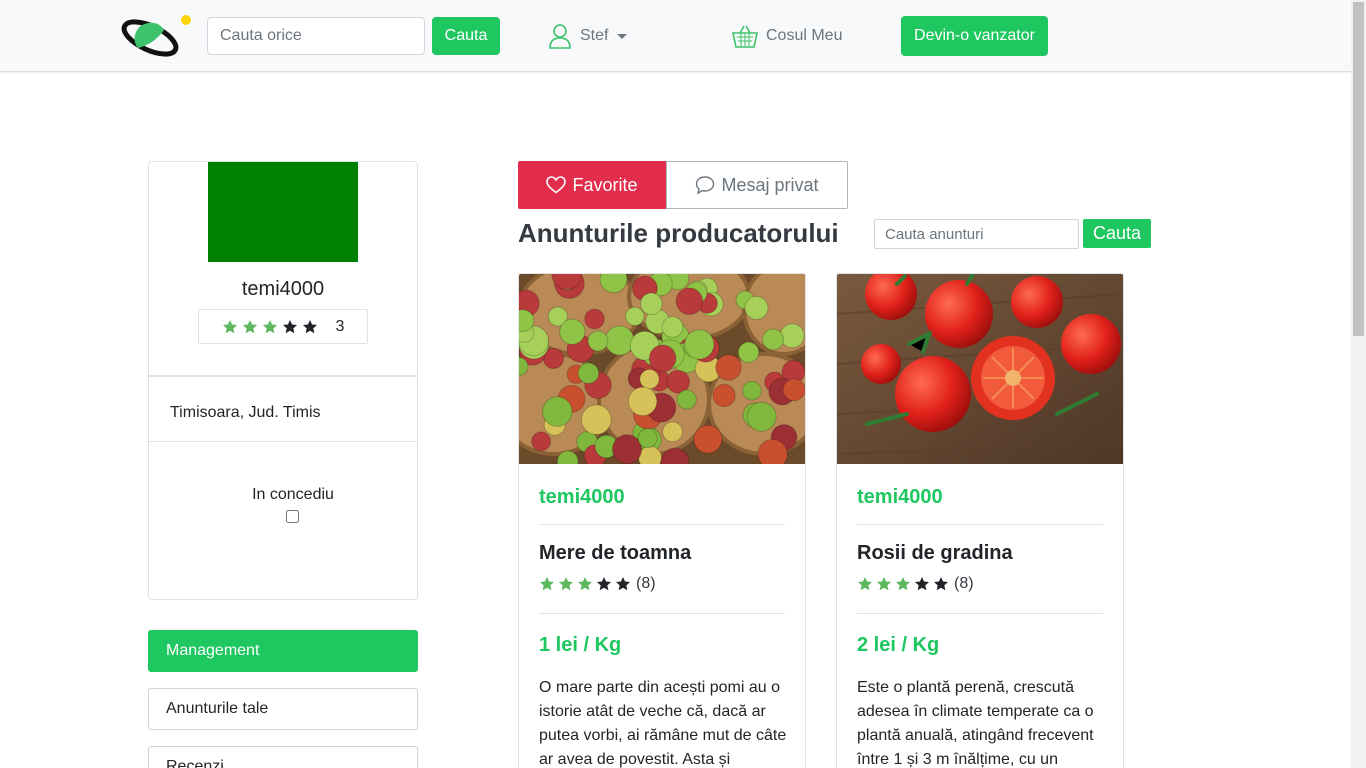 The image size is (1366, 768). I want to click on heart-icon, so click(556, 185).